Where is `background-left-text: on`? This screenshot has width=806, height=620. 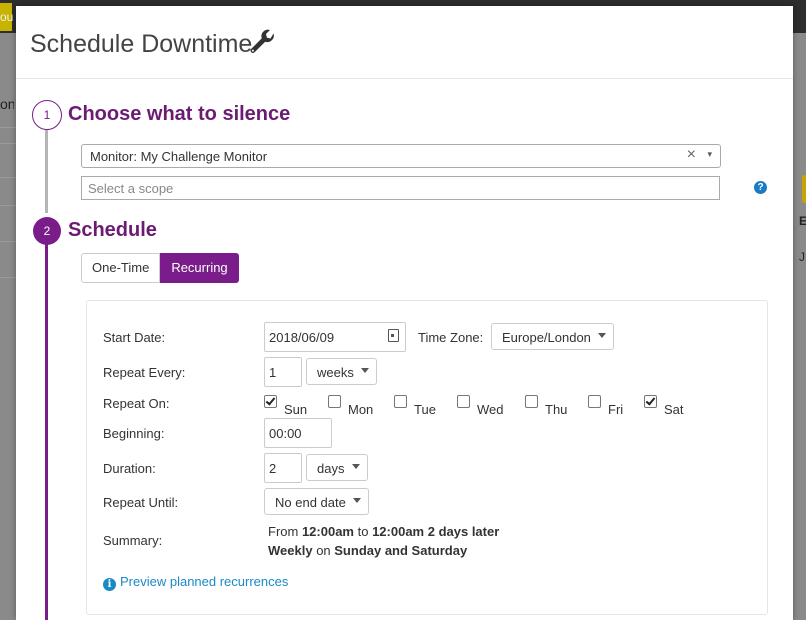 background-left-text: on is located at coordinates (7, 104).